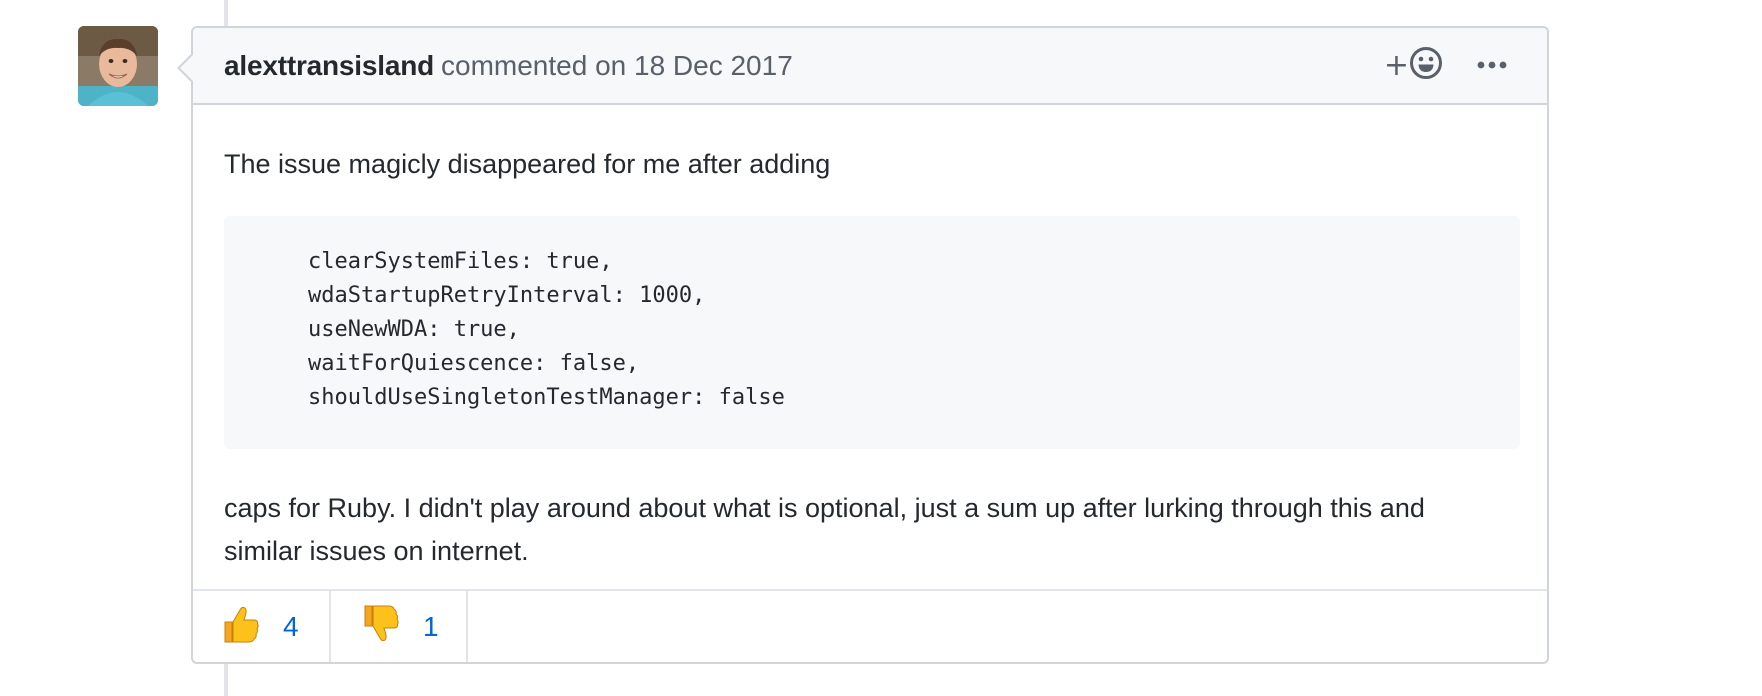  Describe the element at coordinates (431, 626) in the screenshot. I see `thumbs-down-count: 1` at that location.